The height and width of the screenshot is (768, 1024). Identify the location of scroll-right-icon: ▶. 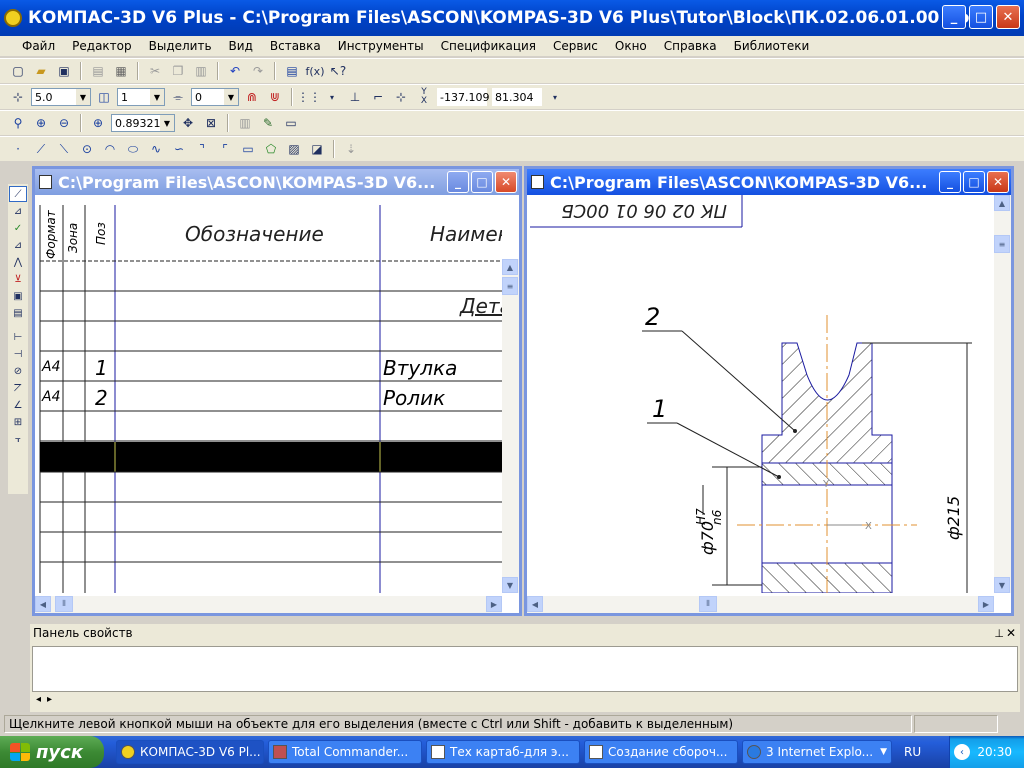
(494, 604).